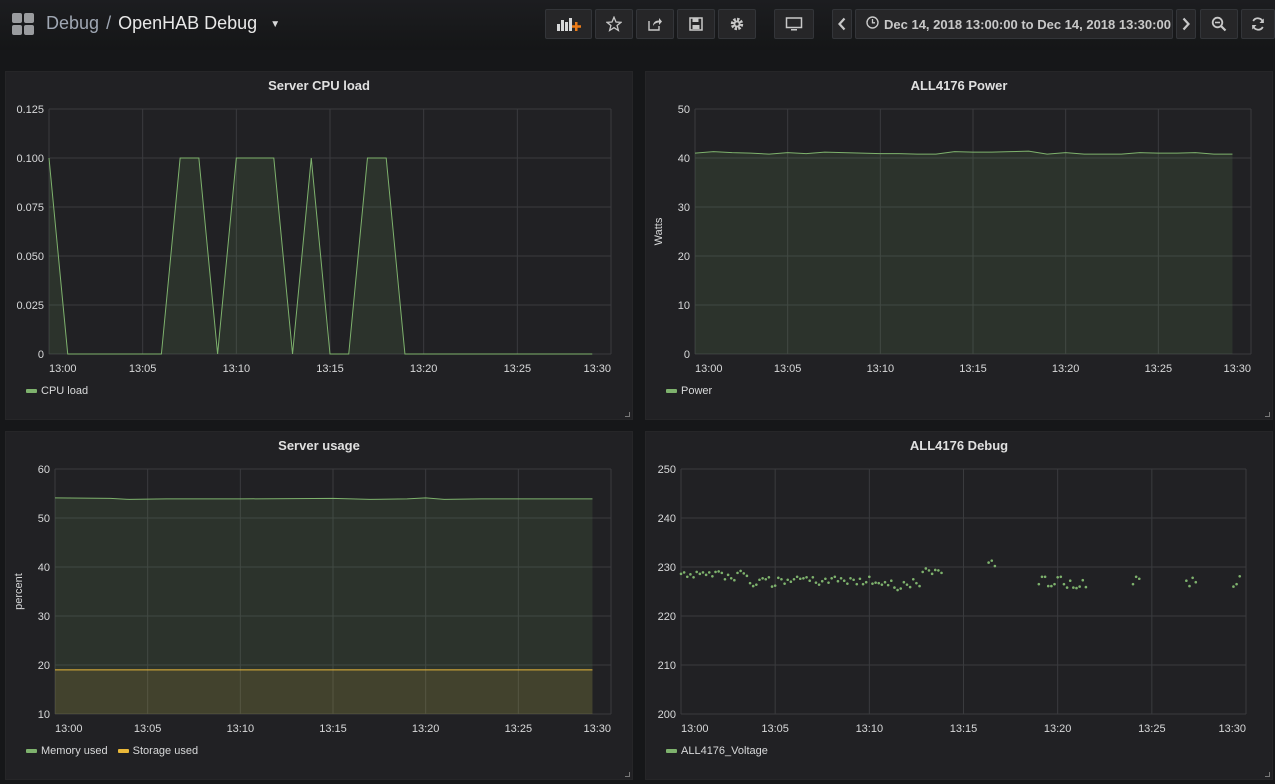  I want to click on y-tick-label: 50, so click(684, 110).